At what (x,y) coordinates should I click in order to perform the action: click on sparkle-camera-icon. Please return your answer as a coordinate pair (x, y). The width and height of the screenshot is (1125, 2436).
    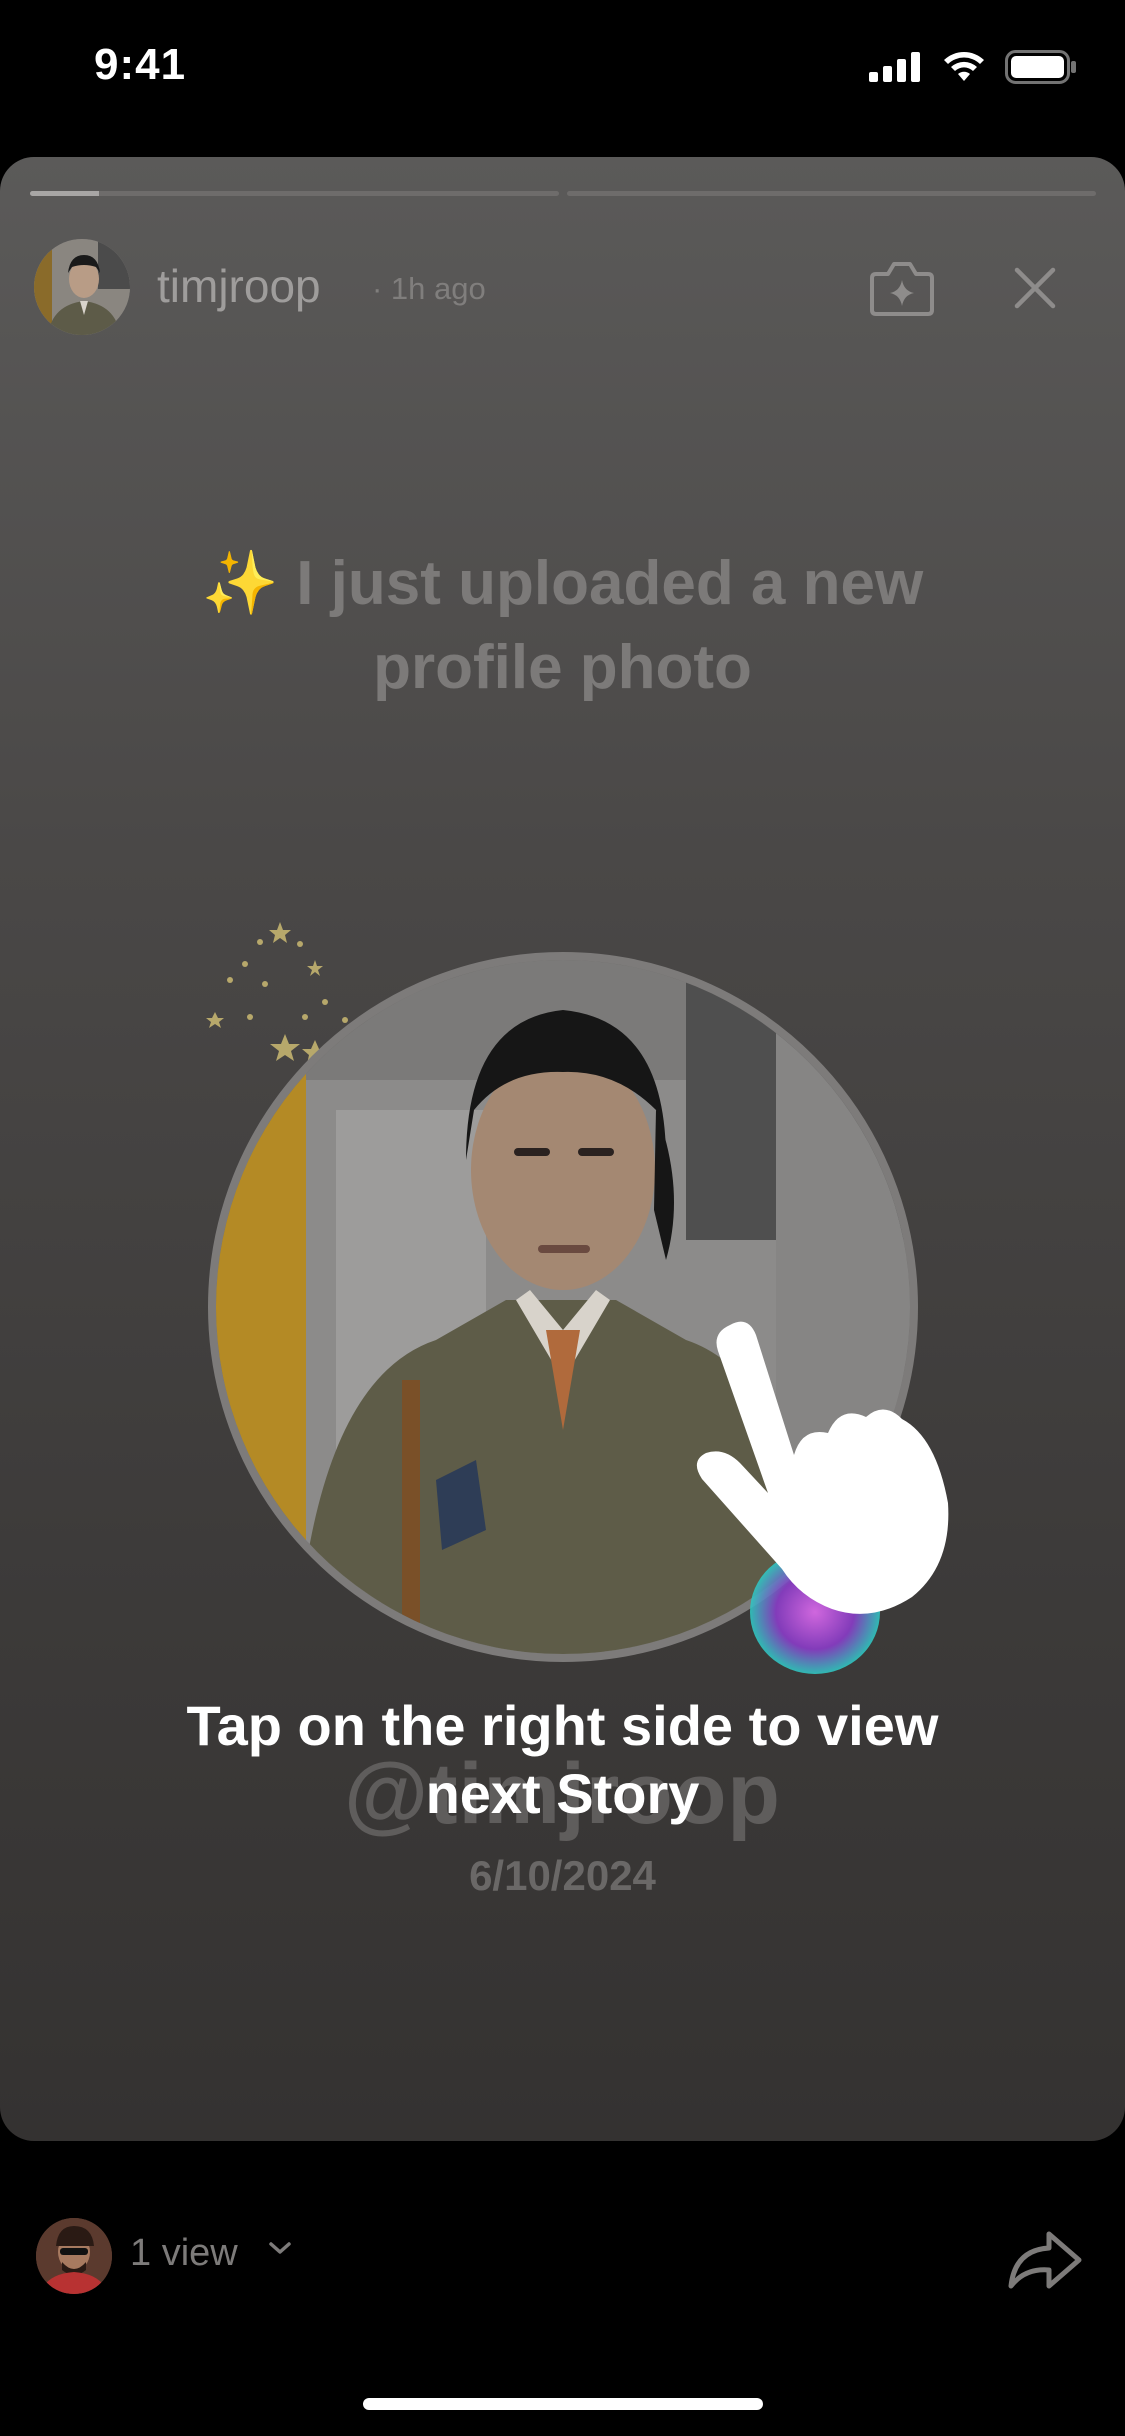
    Looking at the image, I should click on (902, 289).